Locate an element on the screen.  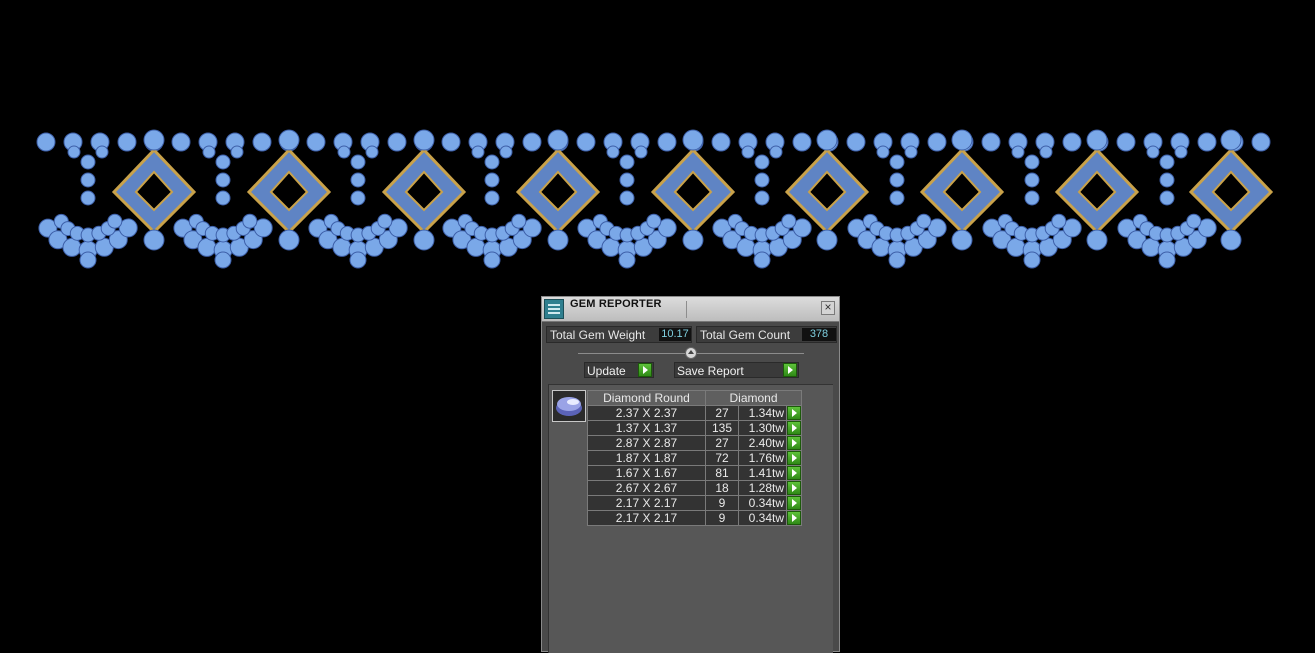
gem-size: 1.67 X 1.67 is located at coordinates (646, 473).